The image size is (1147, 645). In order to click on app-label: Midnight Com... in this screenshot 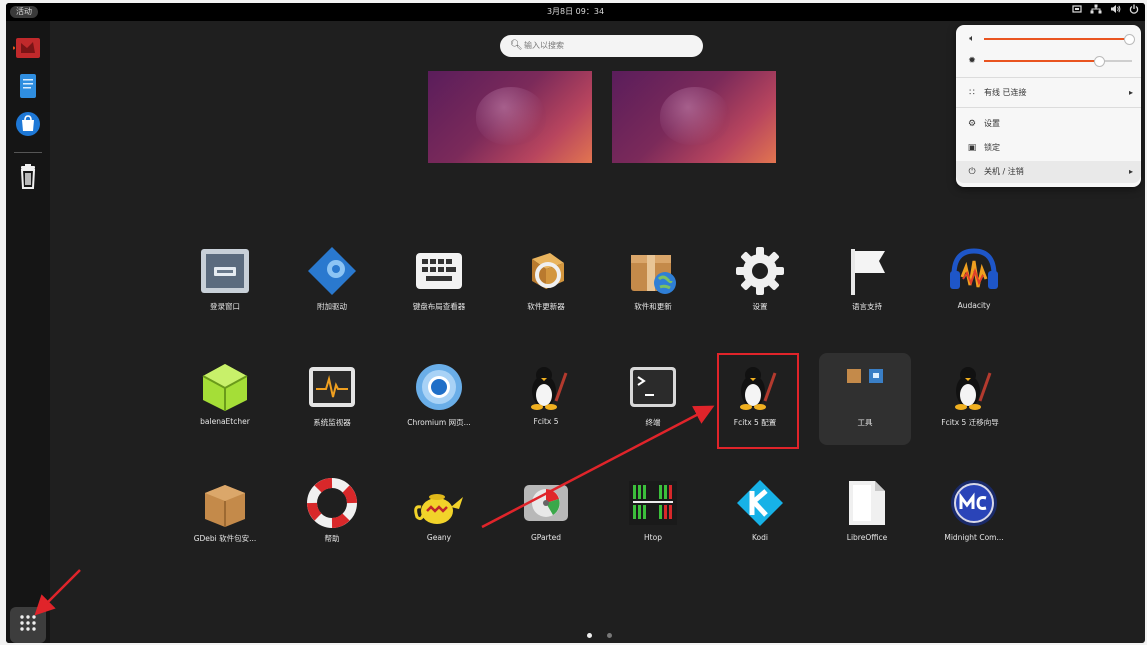, I will do `click(974, 537)`.